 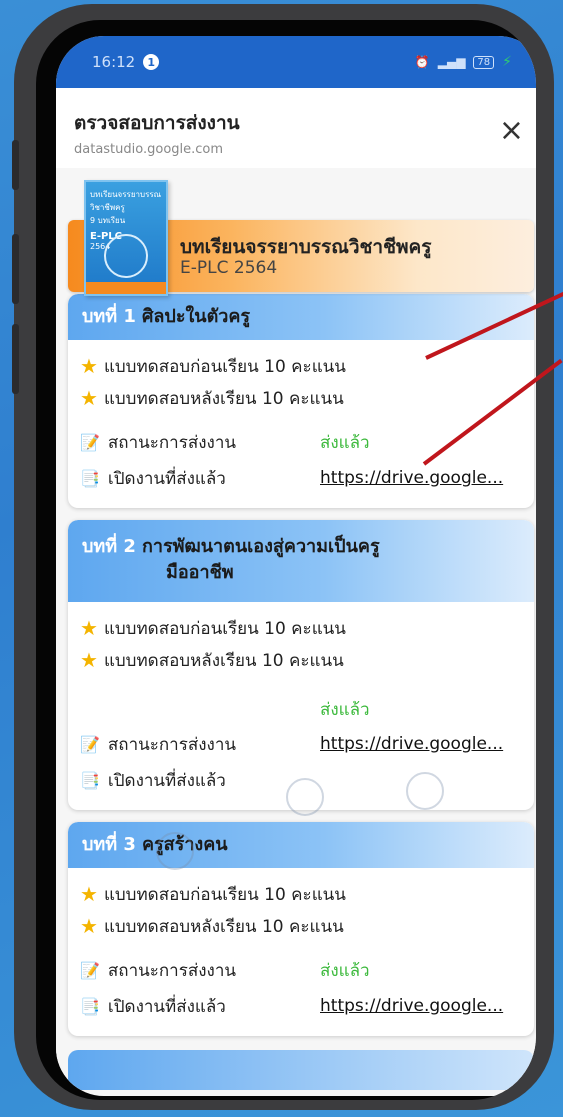 I want to click on book-cover-title: บทเรียนจรรยาบรรณวิชาชีพครู, so click(x=126, y=201).